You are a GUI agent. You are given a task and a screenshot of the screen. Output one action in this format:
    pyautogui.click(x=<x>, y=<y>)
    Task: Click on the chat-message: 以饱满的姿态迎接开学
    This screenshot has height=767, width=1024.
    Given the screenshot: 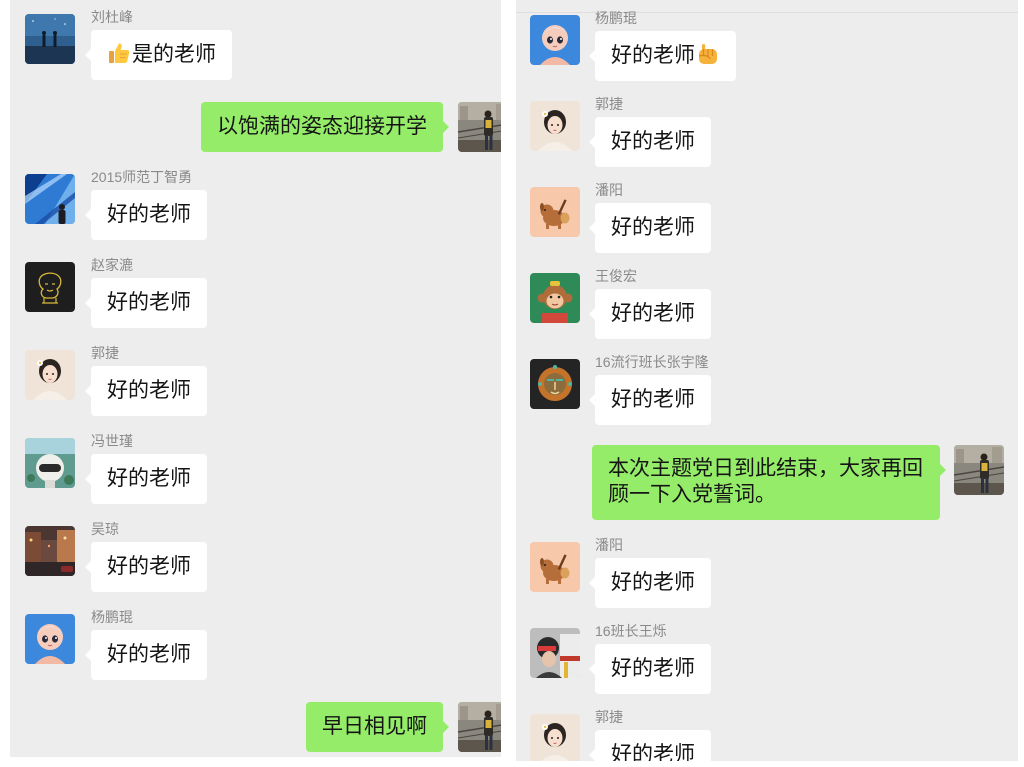 What is the action you would take?
    pyautogui.click(x=255, y=127)
    